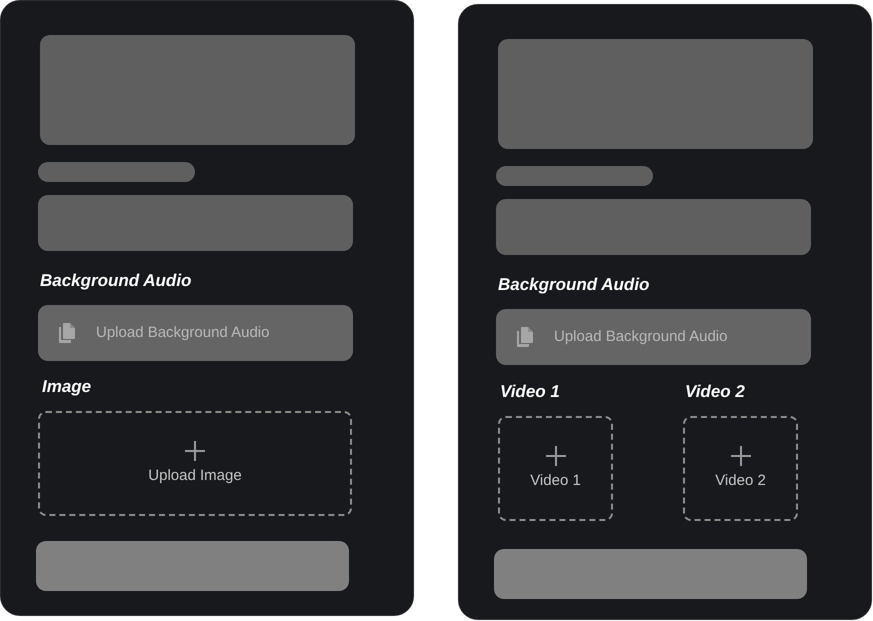 This screenshot has height=621, width=873. Describe the element at coordinates (740, 468) in the screenshot. I see `upload-dropzone: Video 2` at that location.